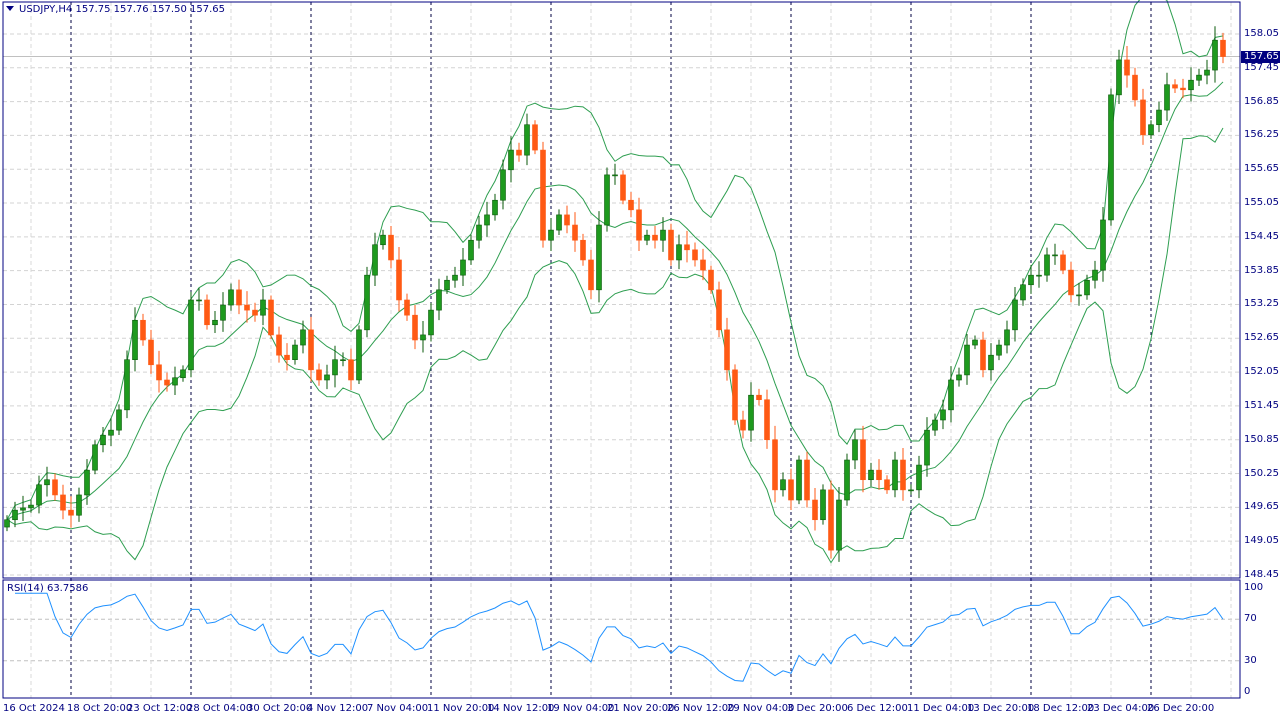 The image size is (1280, 720). Describe the element at coordinates (1261, 507) in the screenshot. I see `price-tick-label: 149.65` at that location.